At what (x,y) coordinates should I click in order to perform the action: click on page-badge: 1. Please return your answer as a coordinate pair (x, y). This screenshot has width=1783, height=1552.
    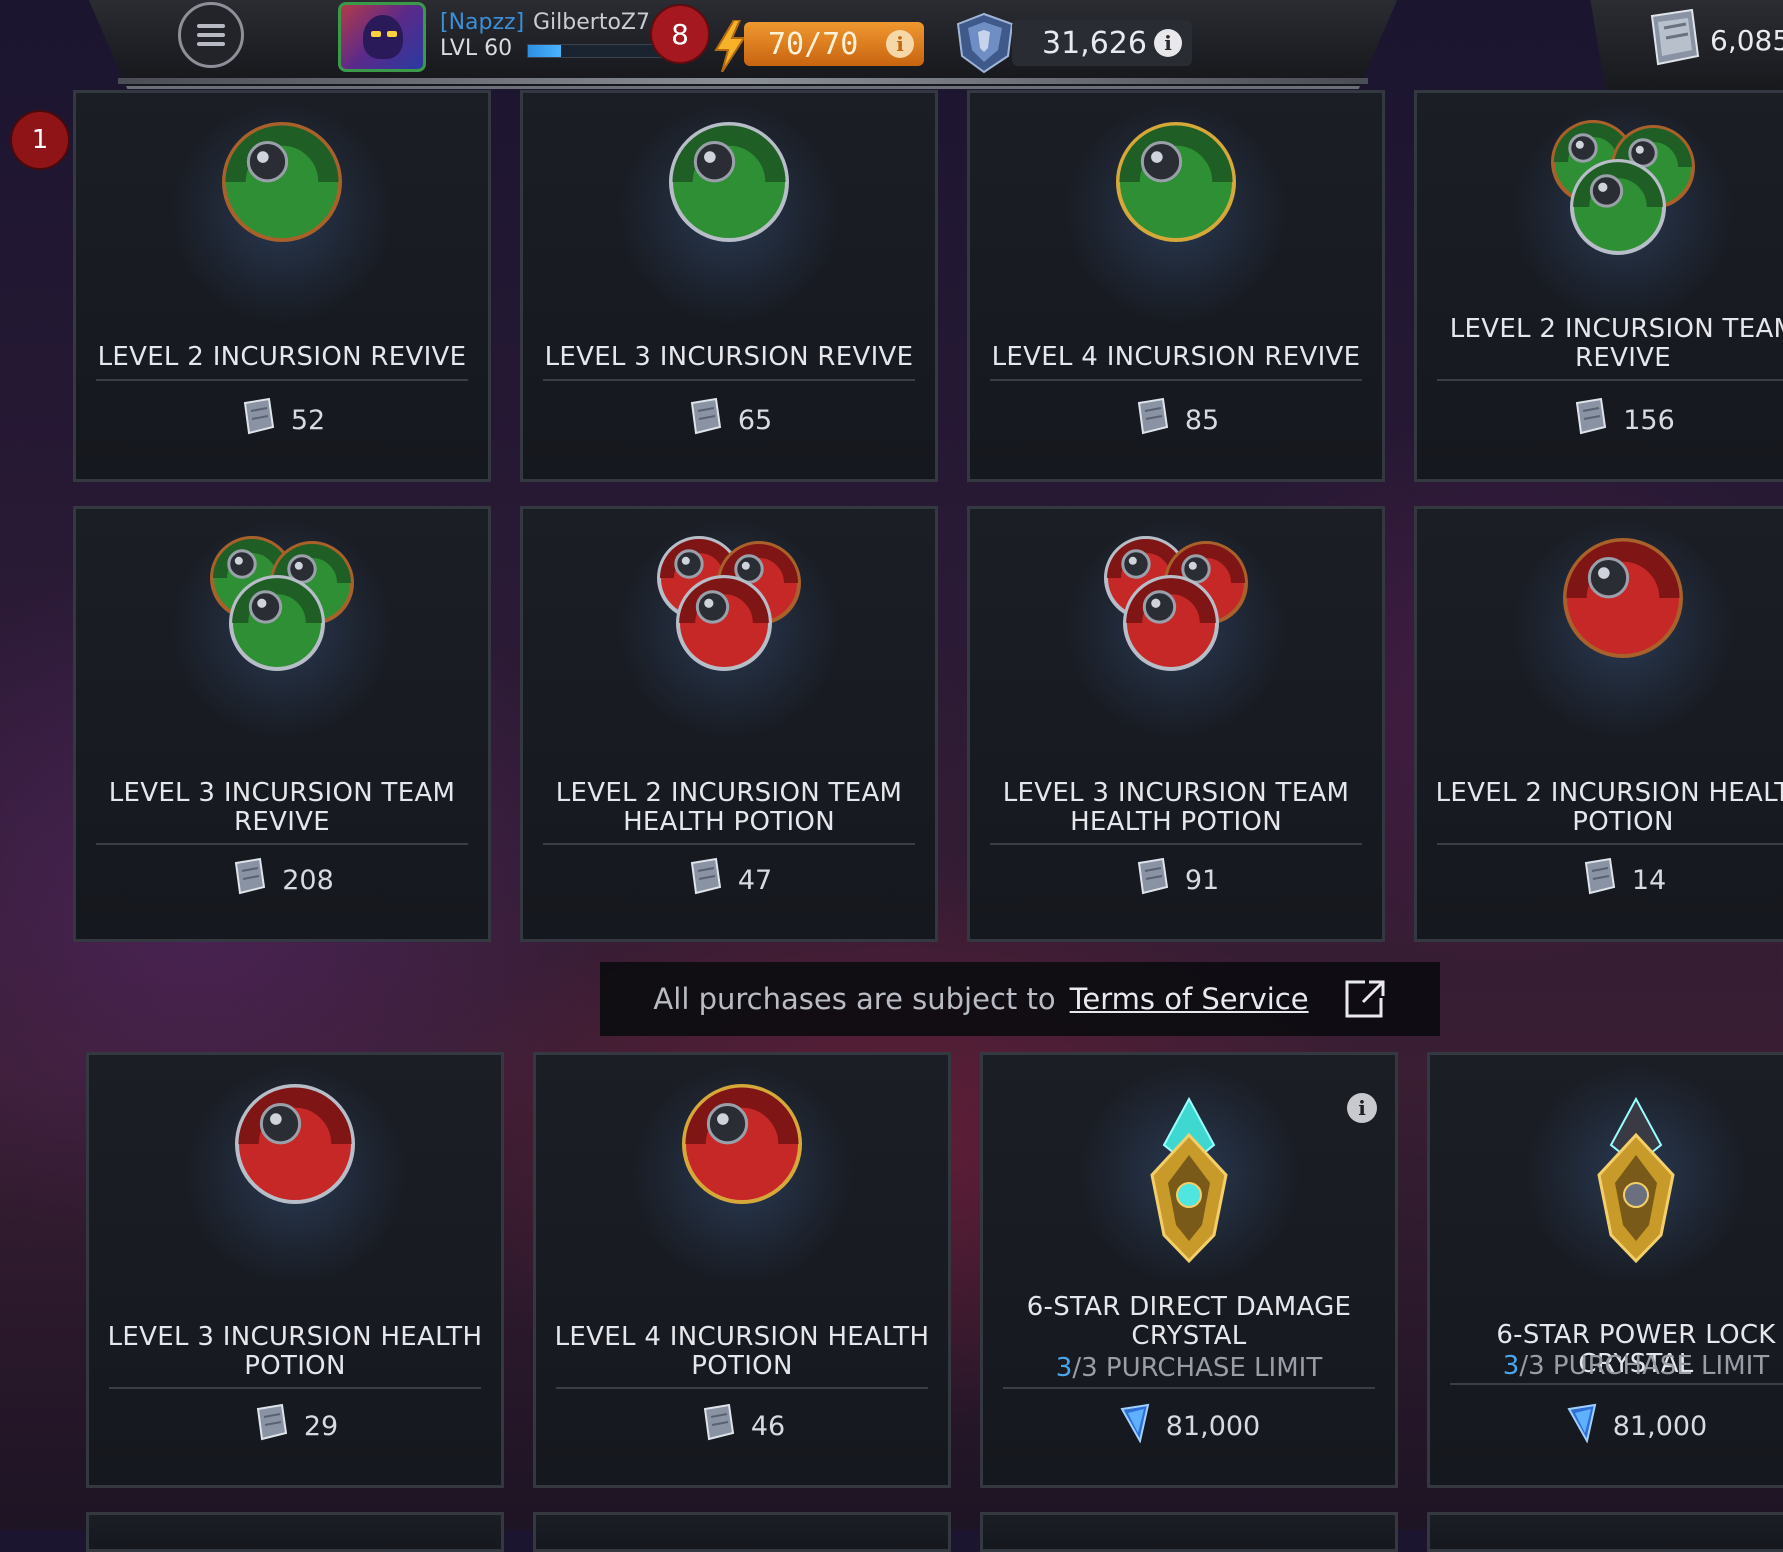
    Looking at the image, I should click on (40, 140).